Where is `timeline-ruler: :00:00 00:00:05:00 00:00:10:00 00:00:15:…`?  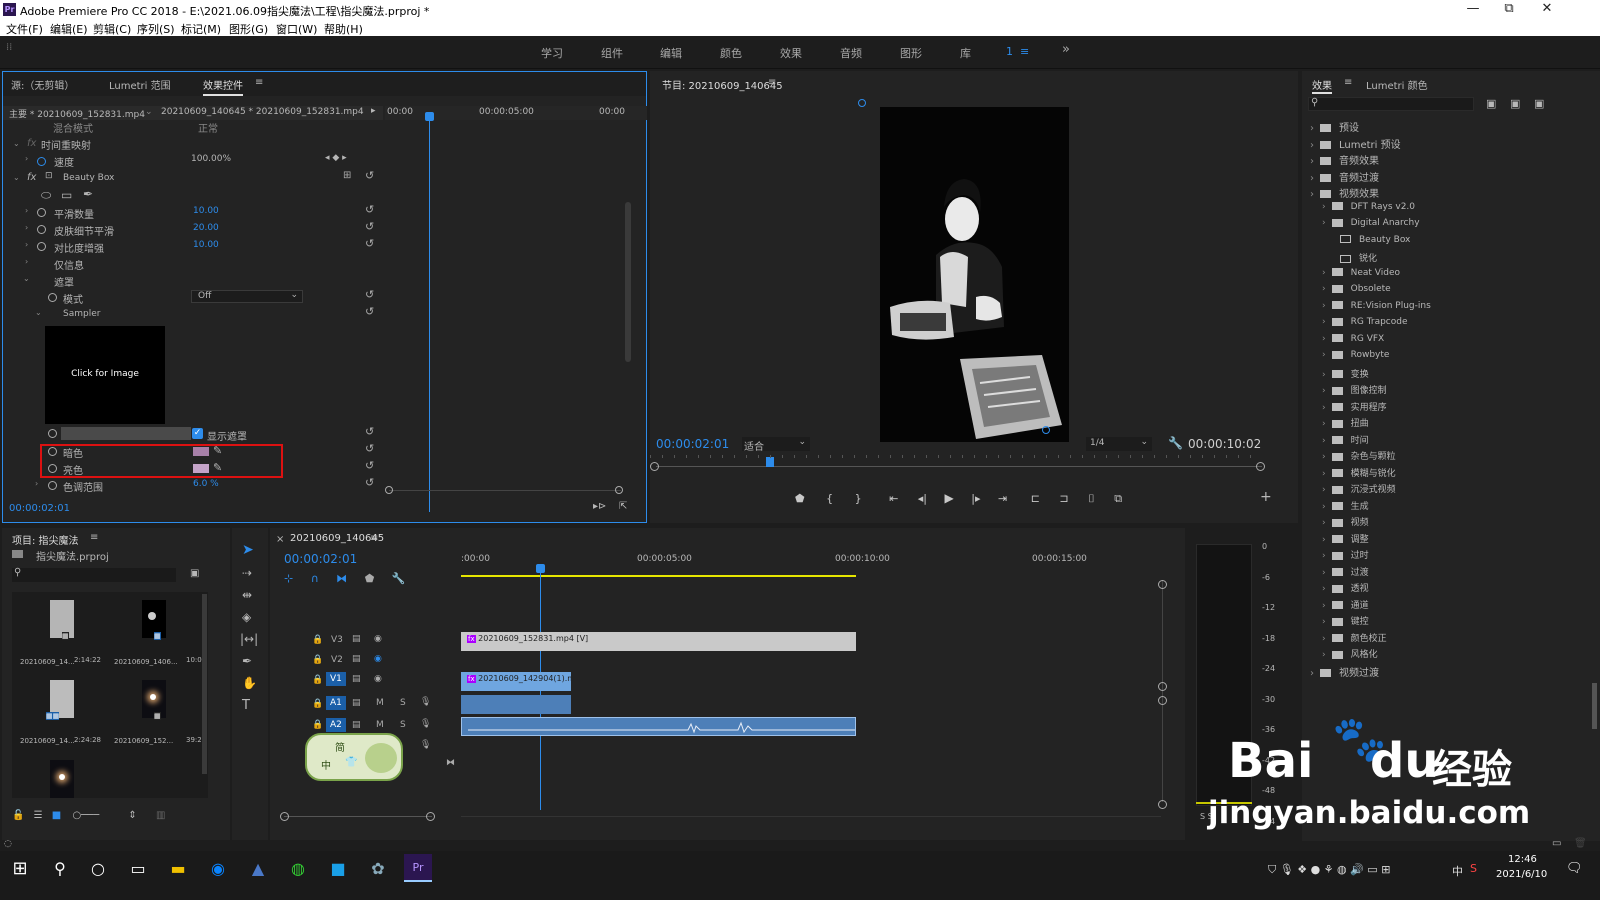
timeline-ruler: :00:00 00:00:05:00 00:00:10:00 00:00:15:… is located at coordinates (811, 563).